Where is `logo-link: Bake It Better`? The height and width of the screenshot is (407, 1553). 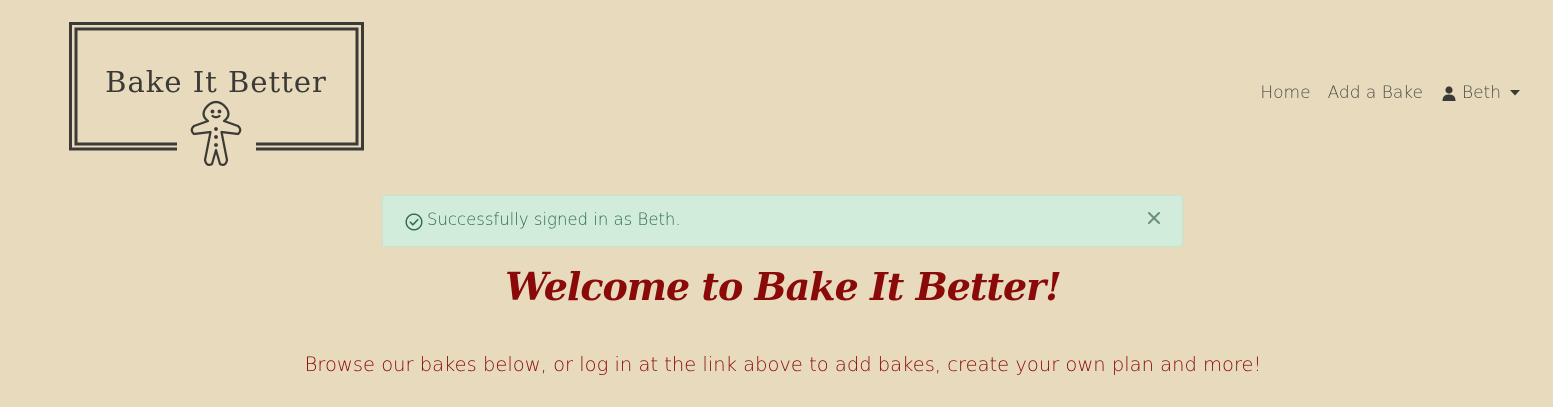
logo-link: Bake It Better is located at coordinates (217, 96).